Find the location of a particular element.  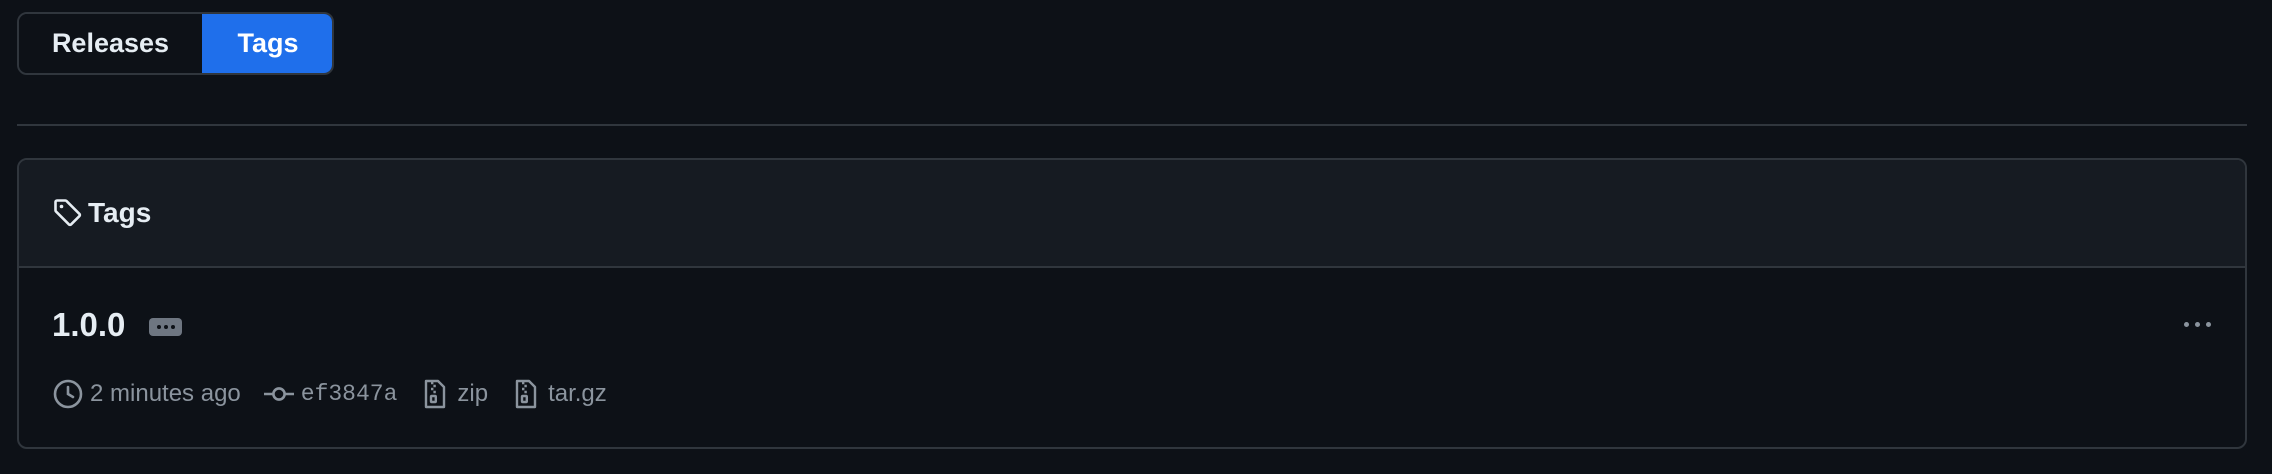

kebab-dot-icon is located at coordinates (2186, 324).